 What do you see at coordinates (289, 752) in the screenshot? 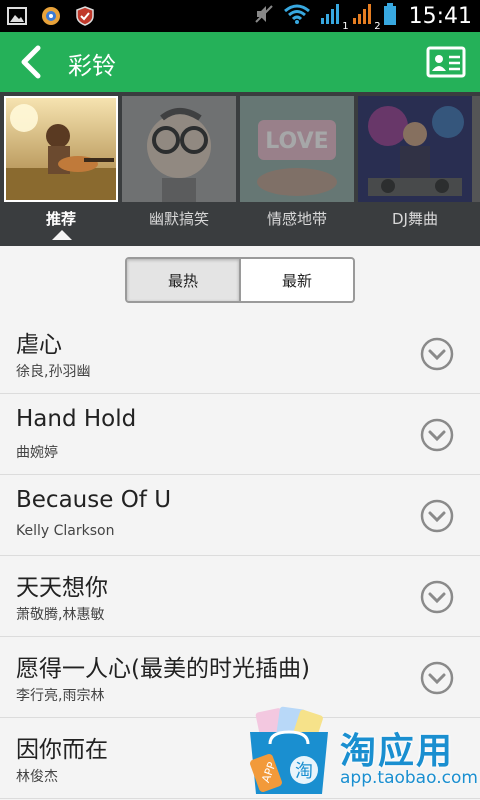
I see `shopping-bag-icon: APP 淘` at bounding box center [289, 752].